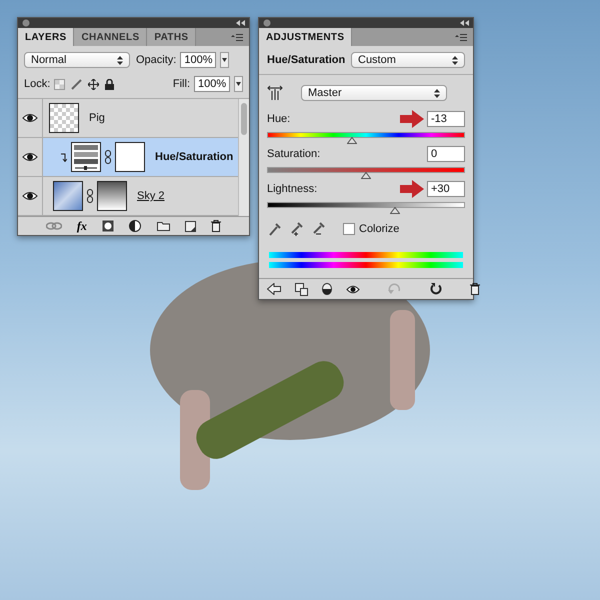  Describe the element at coordinates (198, 60) in the screenshot. I see `opacity-field: 100%` at that location.